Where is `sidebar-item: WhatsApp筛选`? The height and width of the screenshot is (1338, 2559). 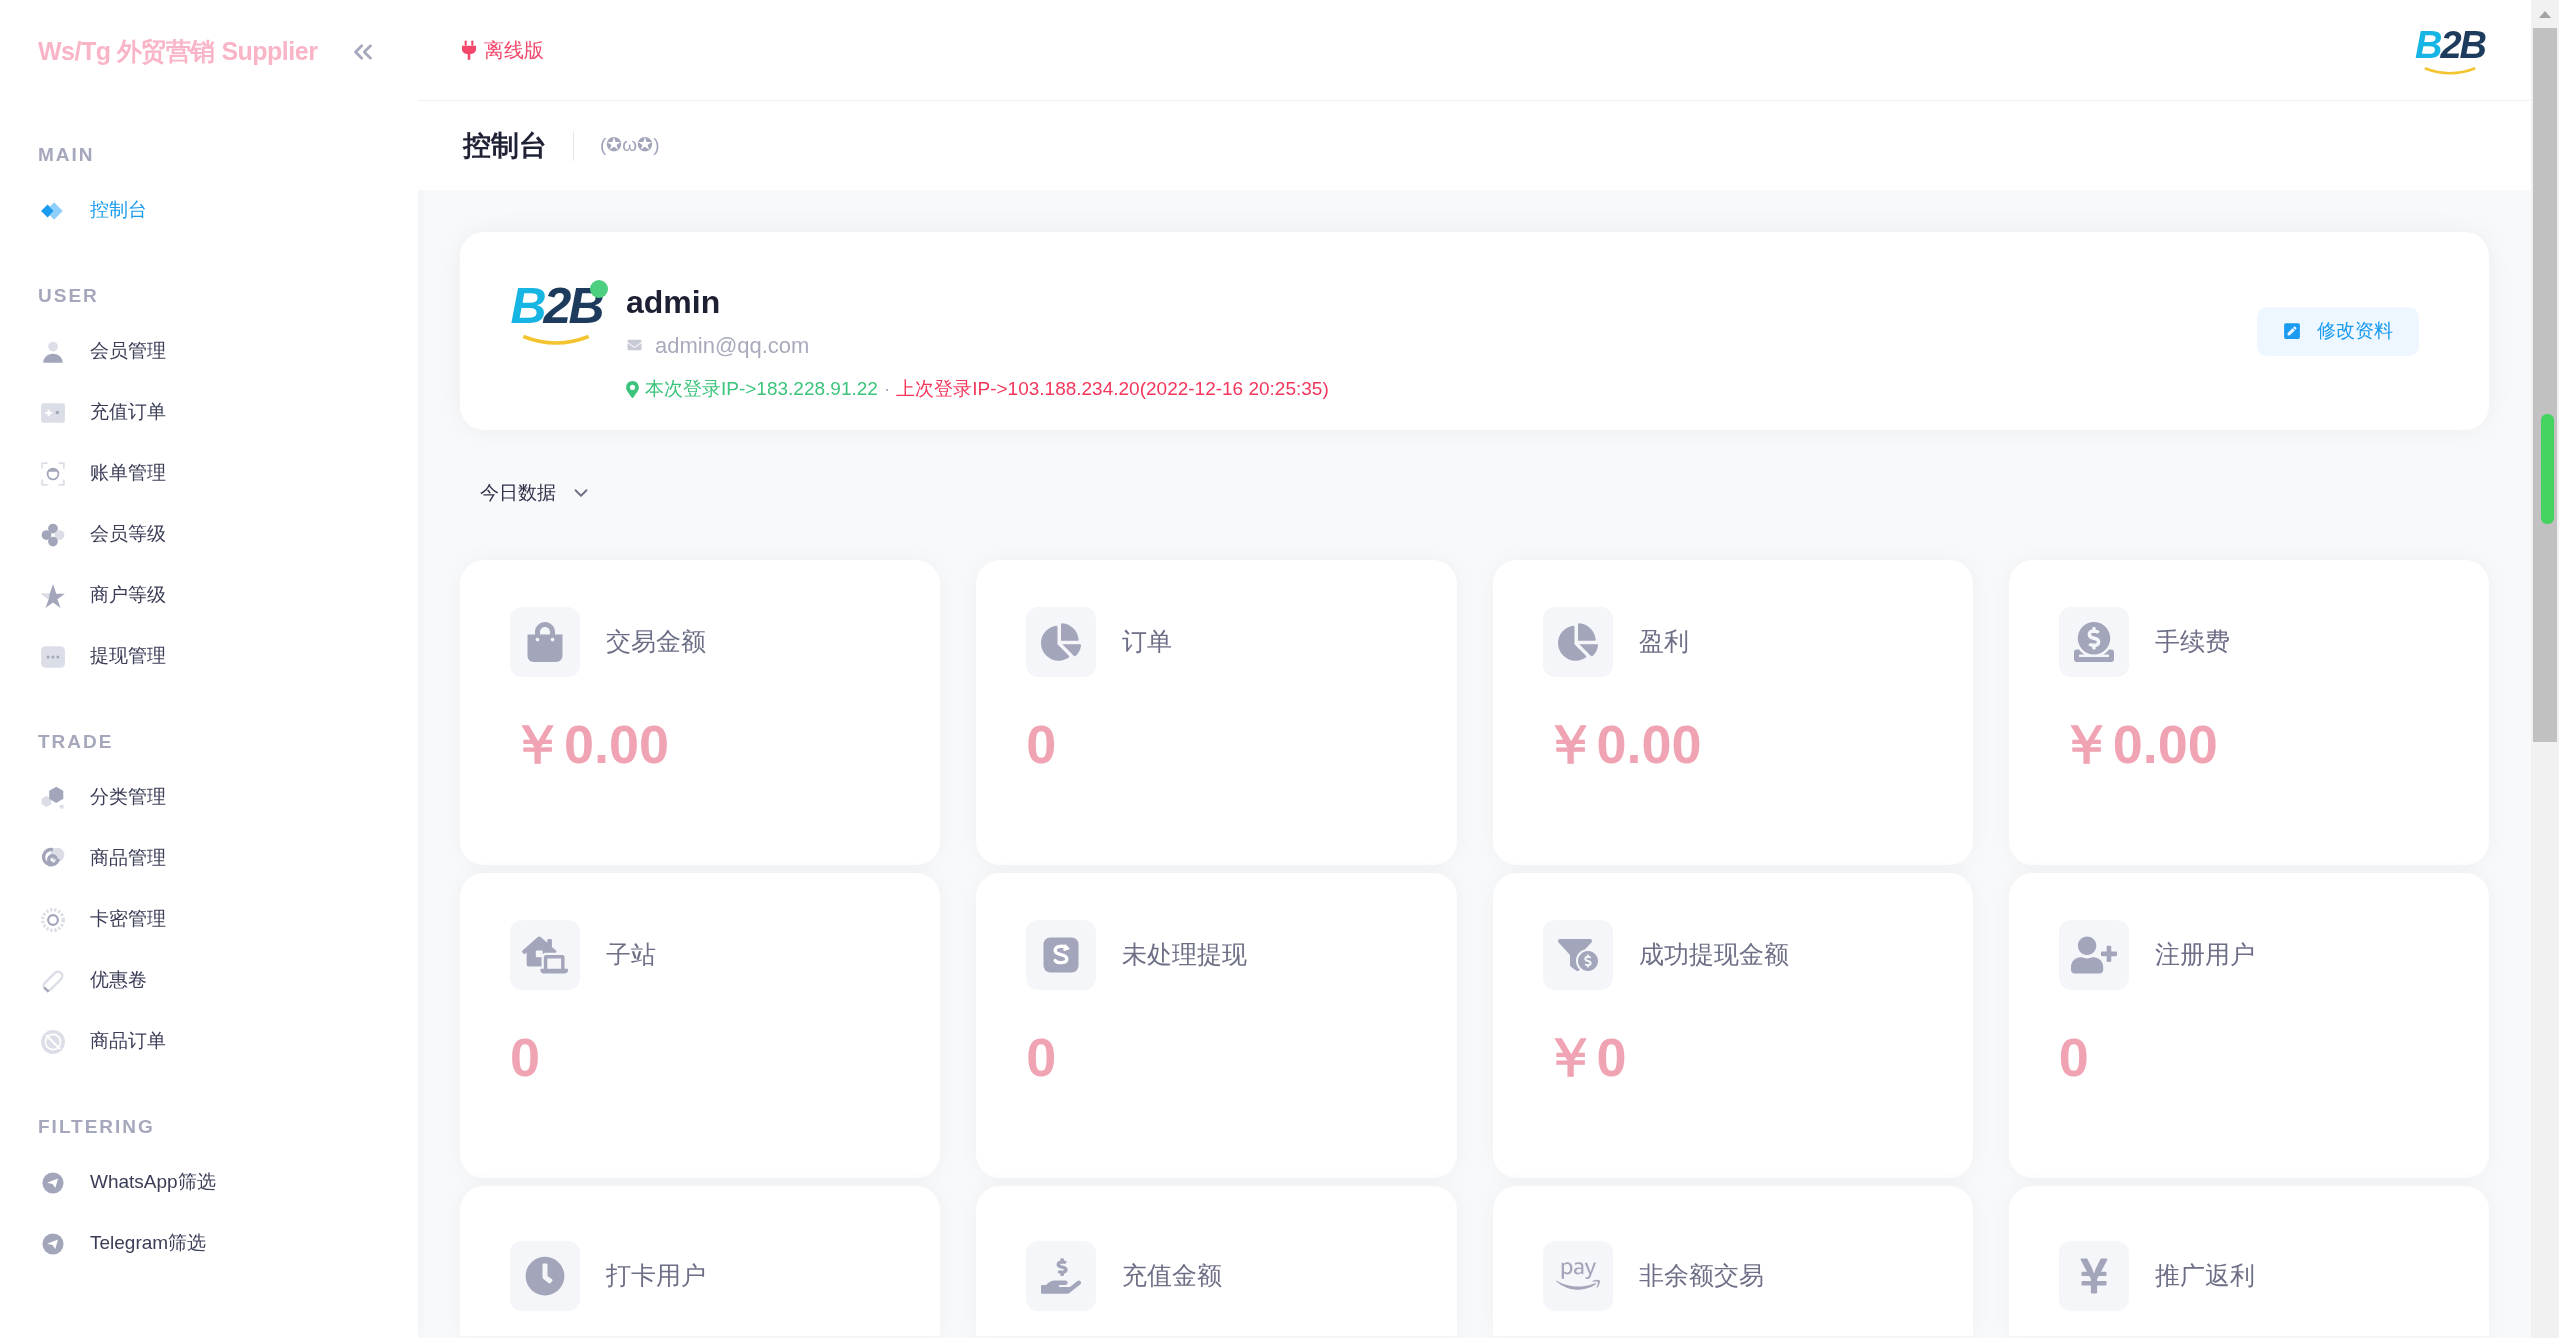 sidebar-item: WhatsApp筛选 is located at coordinates (208, 1182).